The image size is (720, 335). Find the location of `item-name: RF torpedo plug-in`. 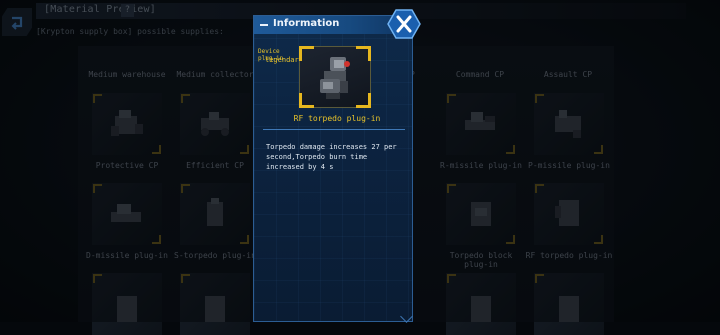

item-name: RF torpedo plug-in is located at coordinates (337, 118).